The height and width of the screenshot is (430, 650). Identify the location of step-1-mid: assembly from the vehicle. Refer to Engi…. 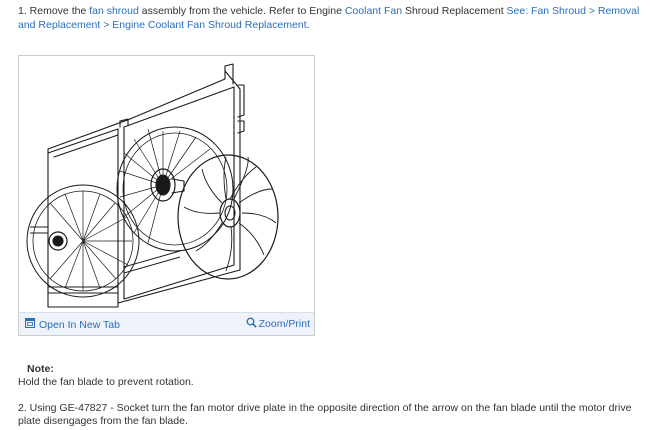
(241, 11).